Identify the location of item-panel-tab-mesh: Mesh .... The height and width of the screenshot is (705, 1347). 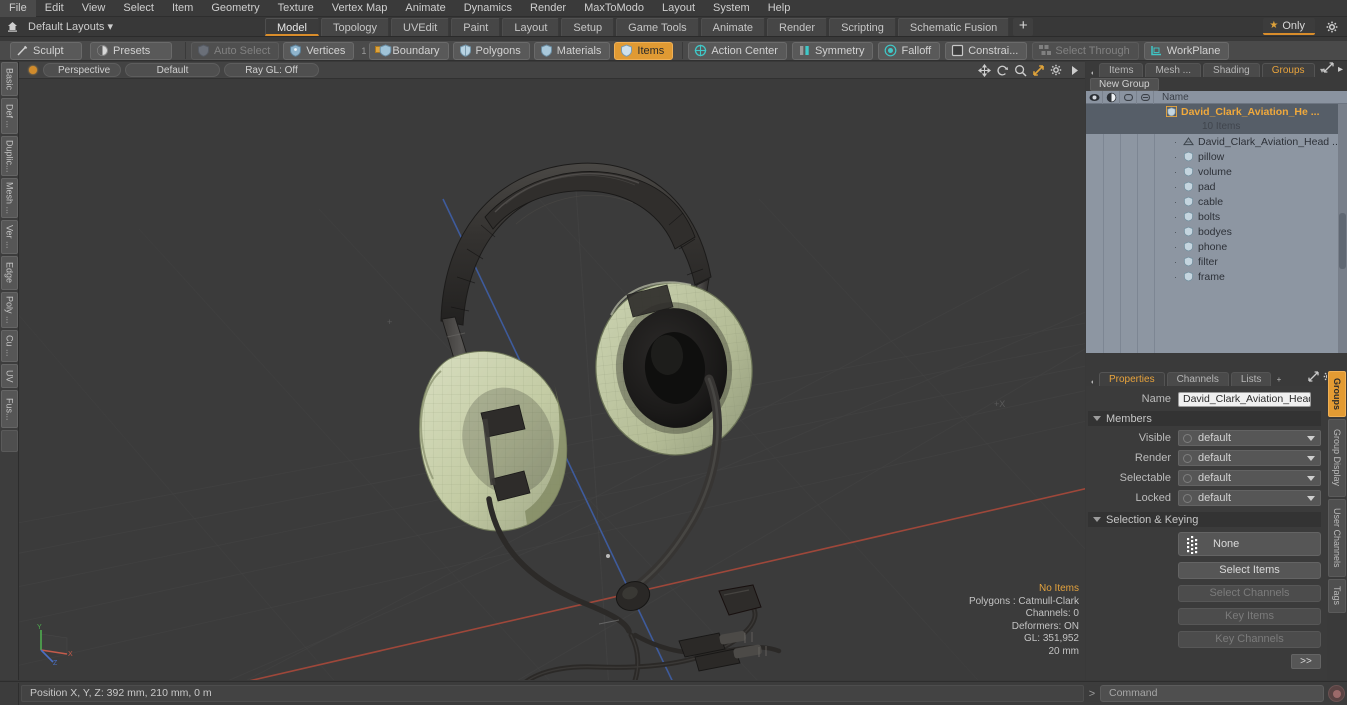
(1173, 70).